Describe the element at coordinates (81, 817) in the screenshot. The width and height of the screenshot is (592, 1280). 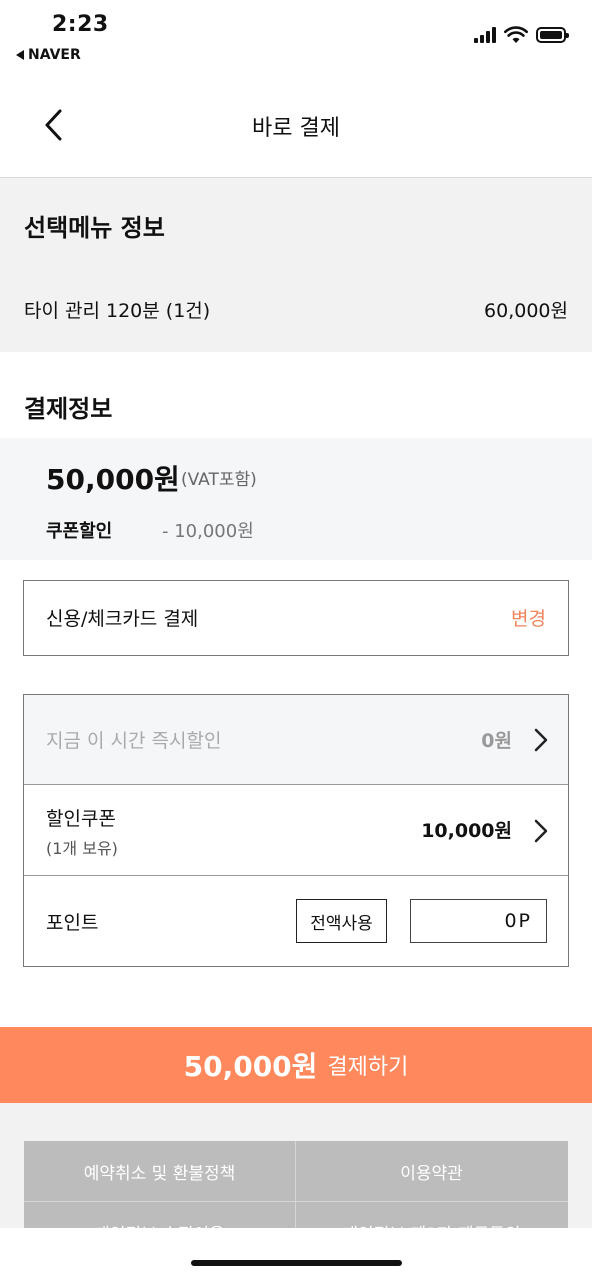
I see `discount-coupon-label: 할인쿠폰` at that location.